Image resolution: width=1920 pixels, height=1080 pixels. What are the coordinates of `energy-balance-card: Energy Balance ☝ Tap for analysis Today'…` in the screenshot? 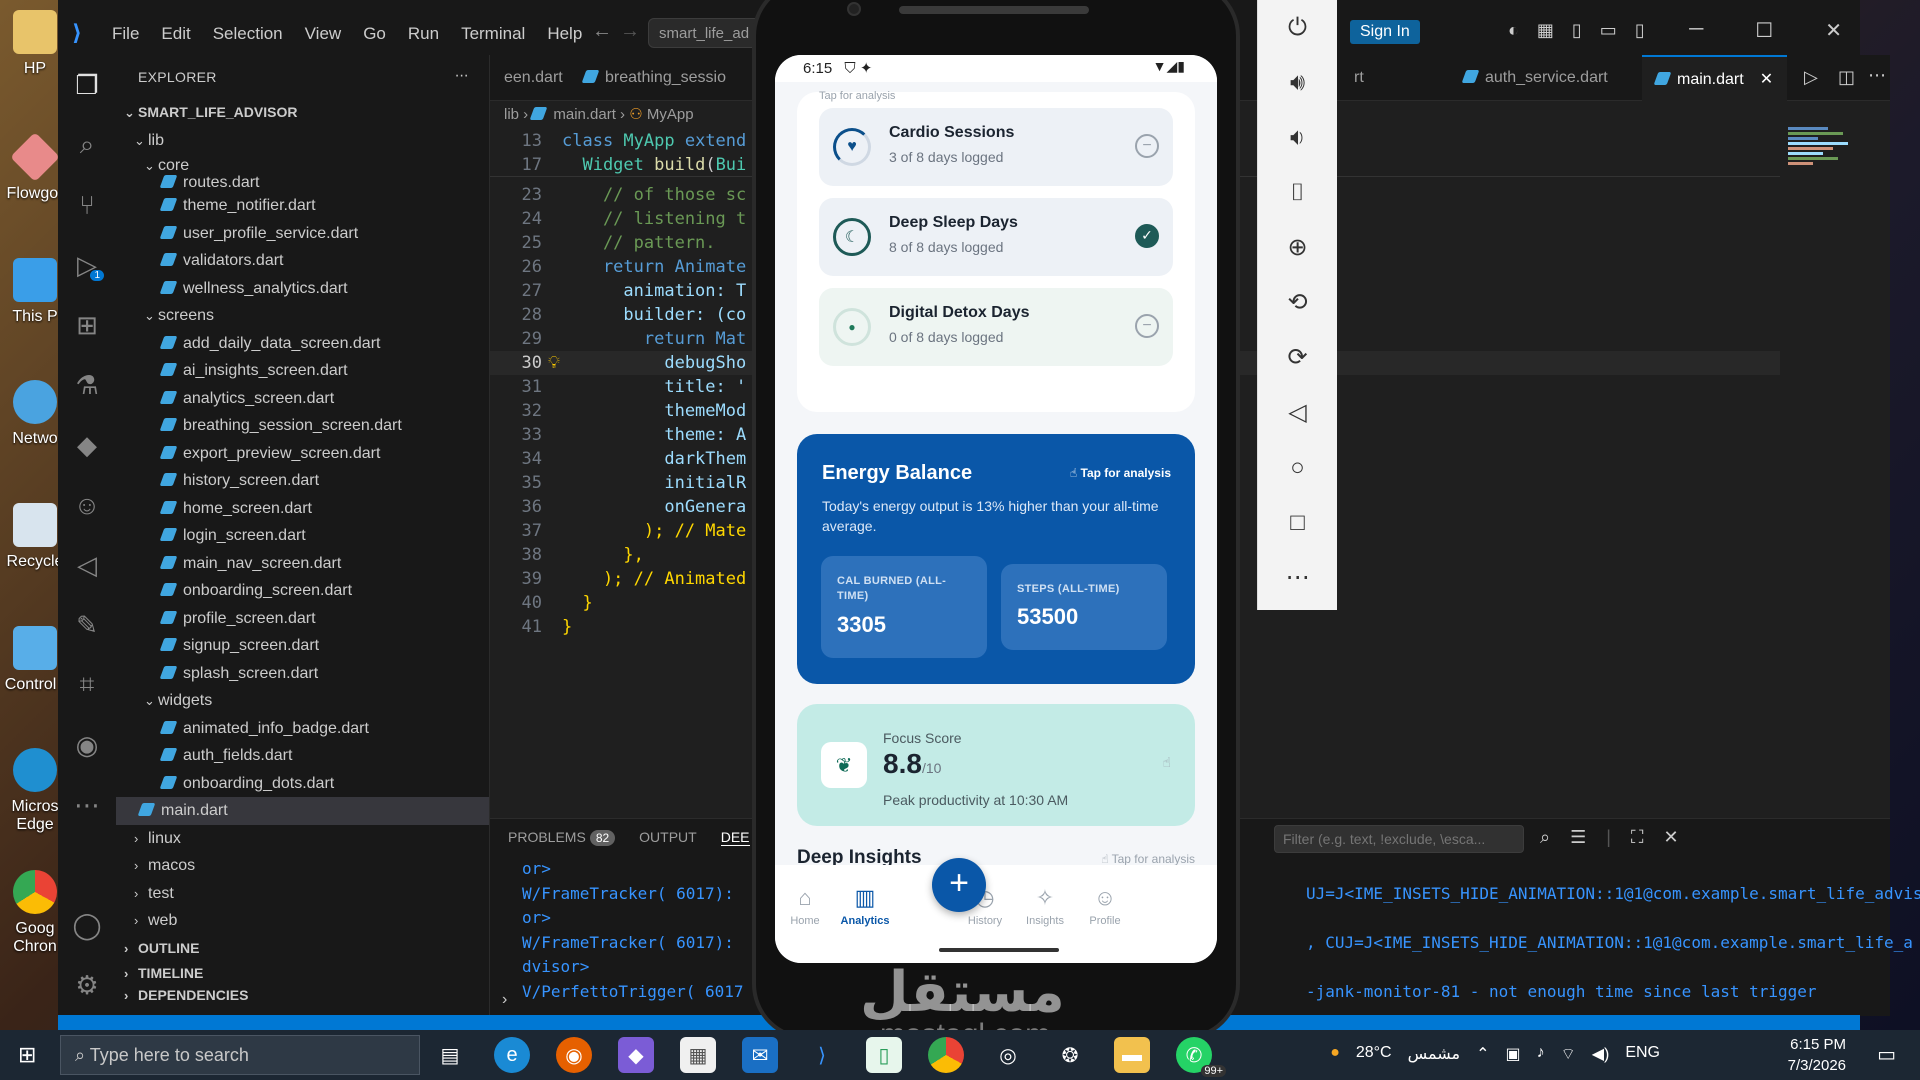 It's located at (996, 559).